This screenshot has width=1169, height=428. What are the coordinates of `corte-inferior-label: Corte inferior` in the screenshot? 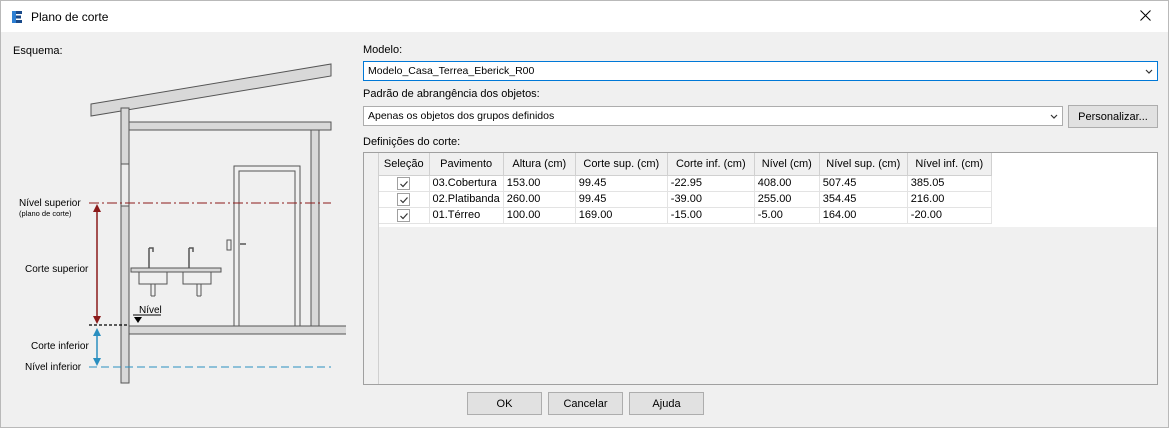 It's located at (60, 346).